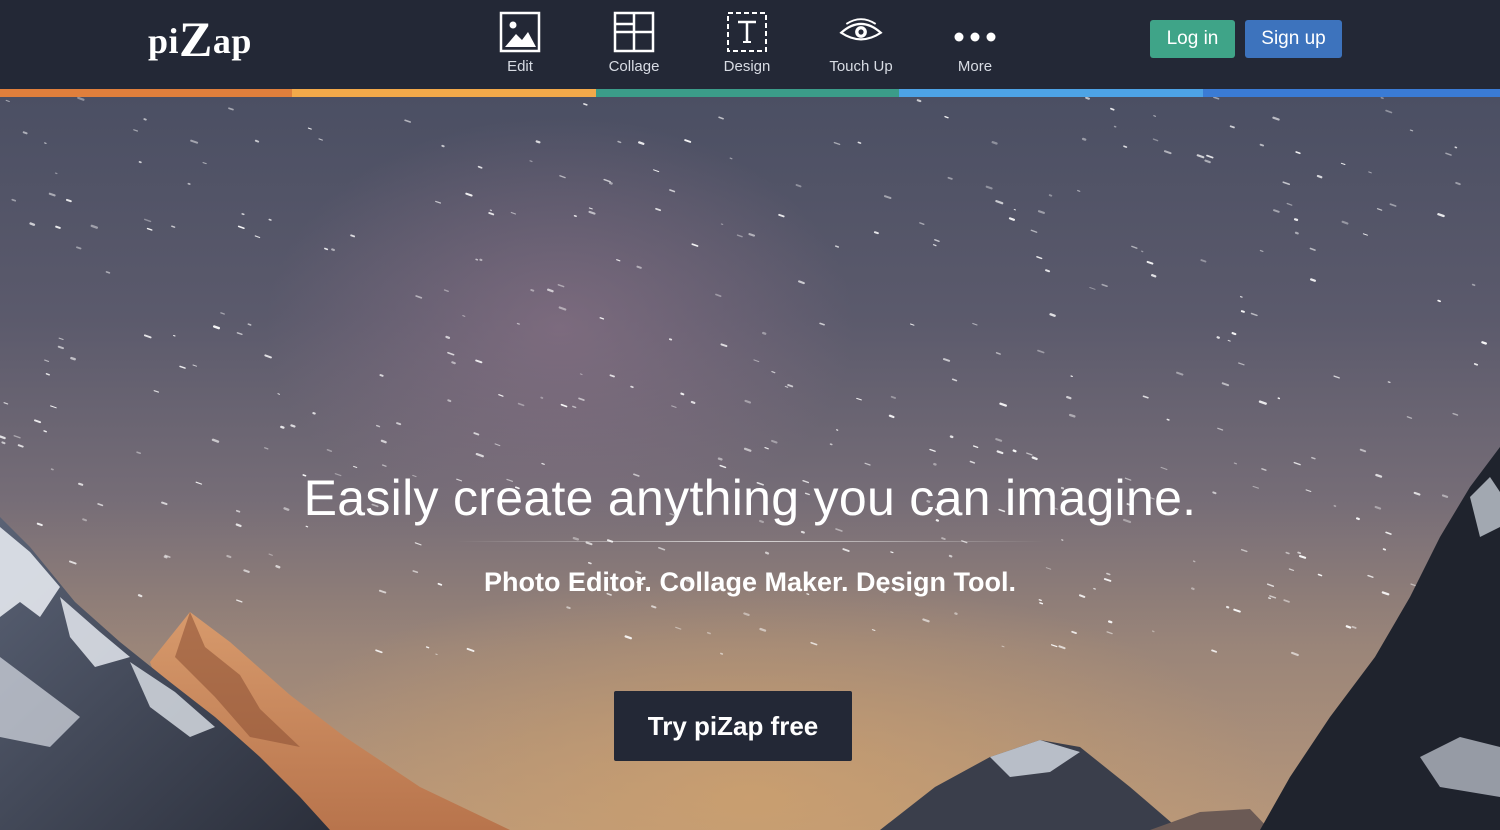  I want to click on login-button: Log in, so click(1192, 39).